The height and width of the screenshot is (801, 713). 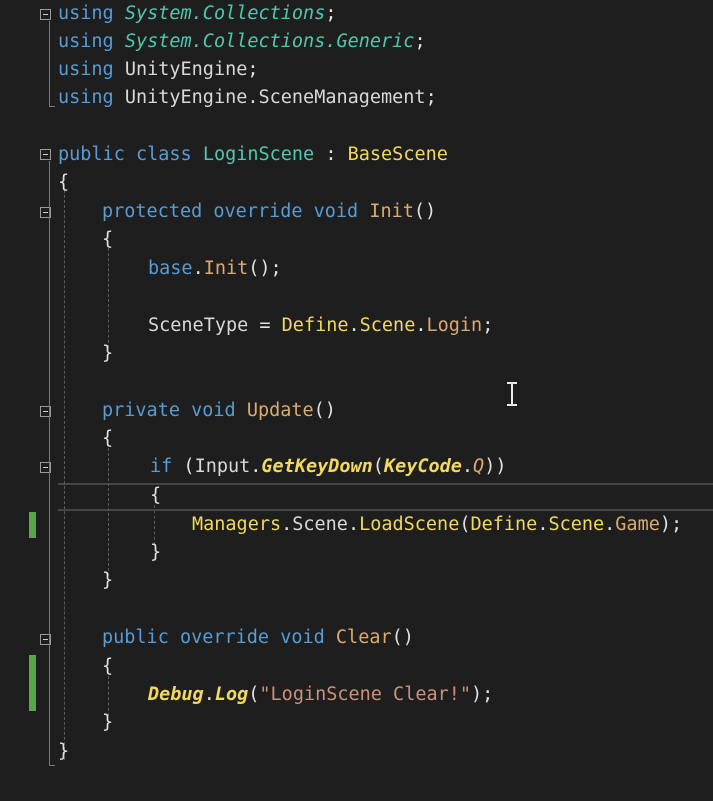 I want to click on code-token: "LoginScene Clear!", so click(x=365, y=694).